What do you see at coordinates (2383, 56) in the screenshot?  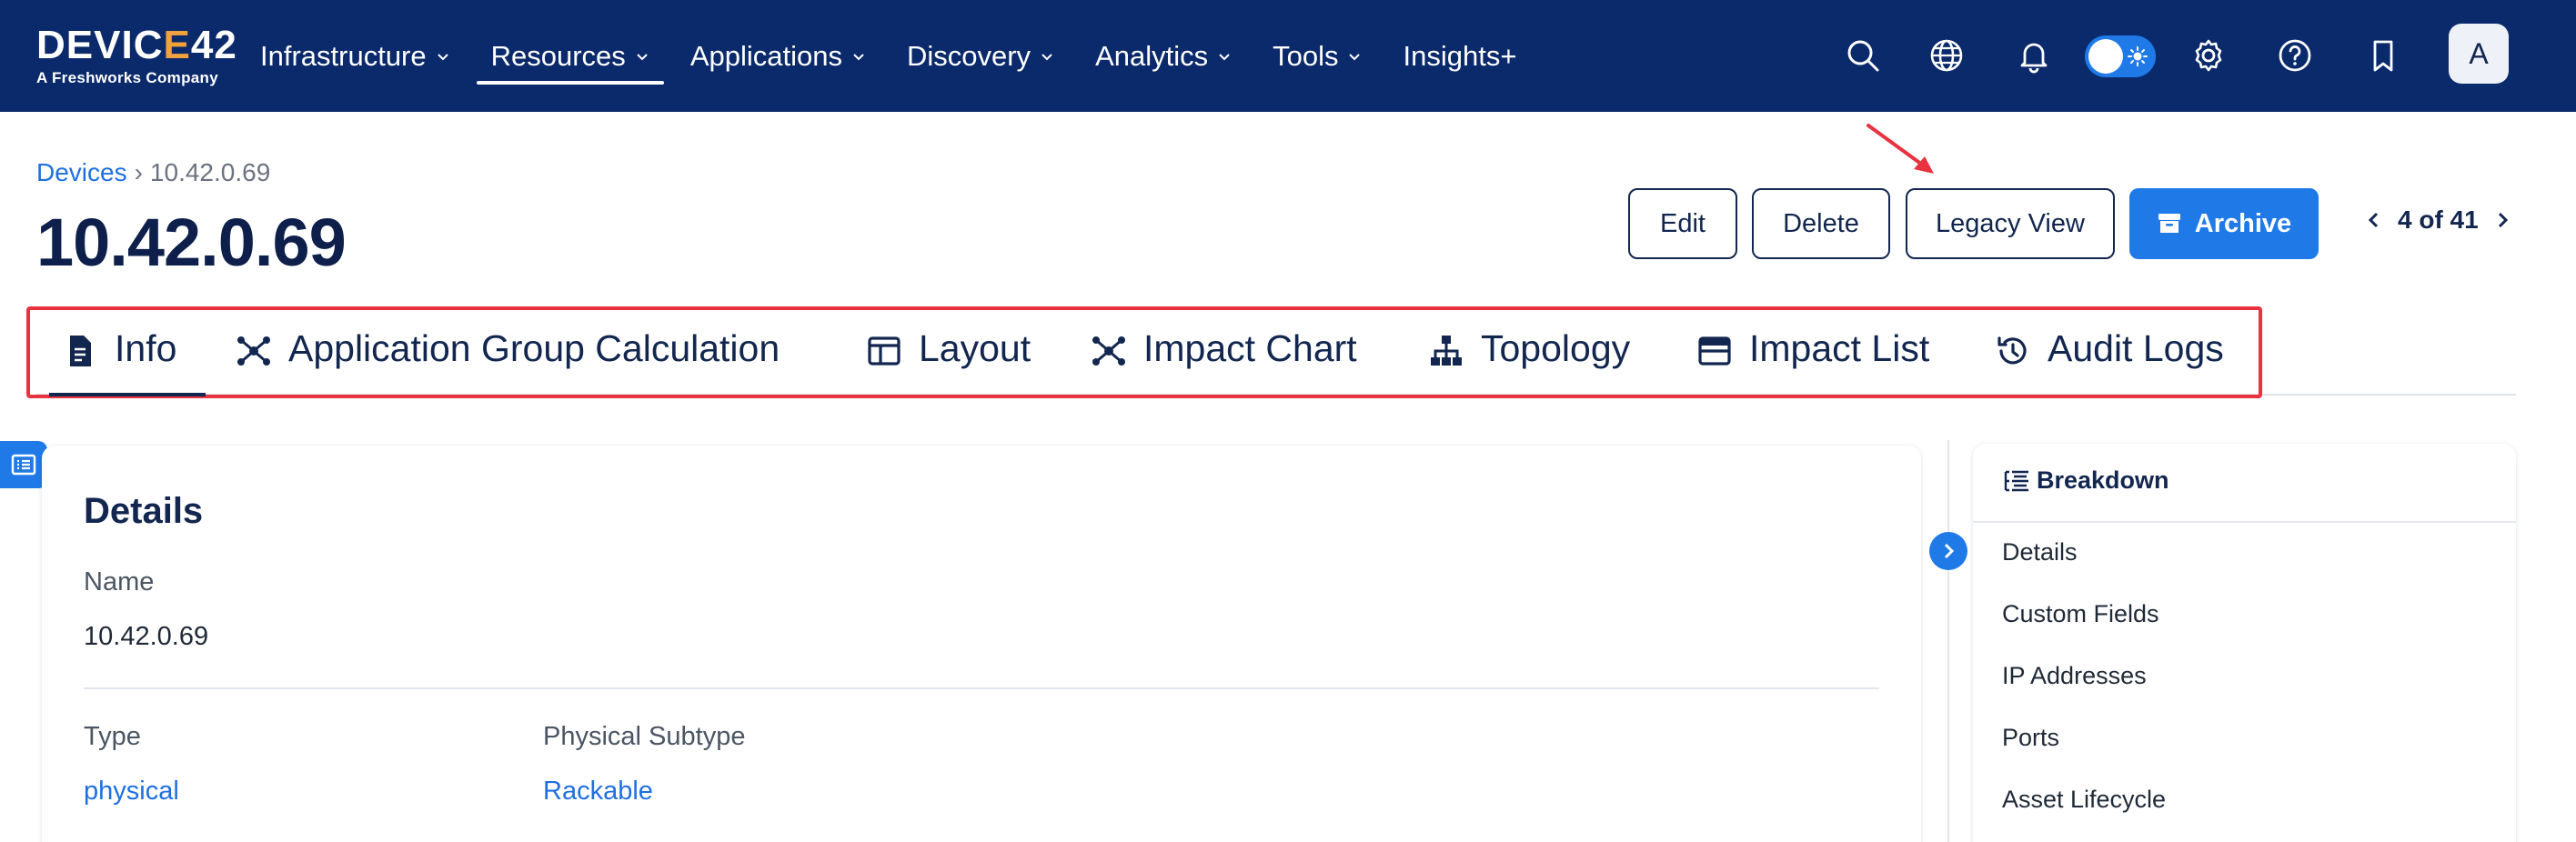 I see `bookmark-icon` at bounding box center [2383, 56].